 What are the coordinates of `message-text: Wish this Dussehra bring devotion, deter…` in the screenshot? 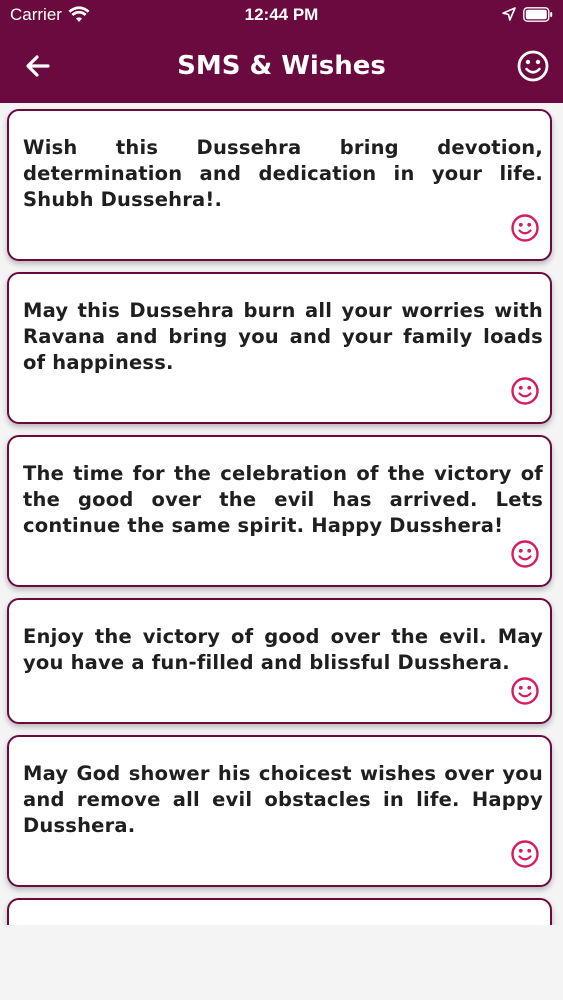 It's located at (283, 173).